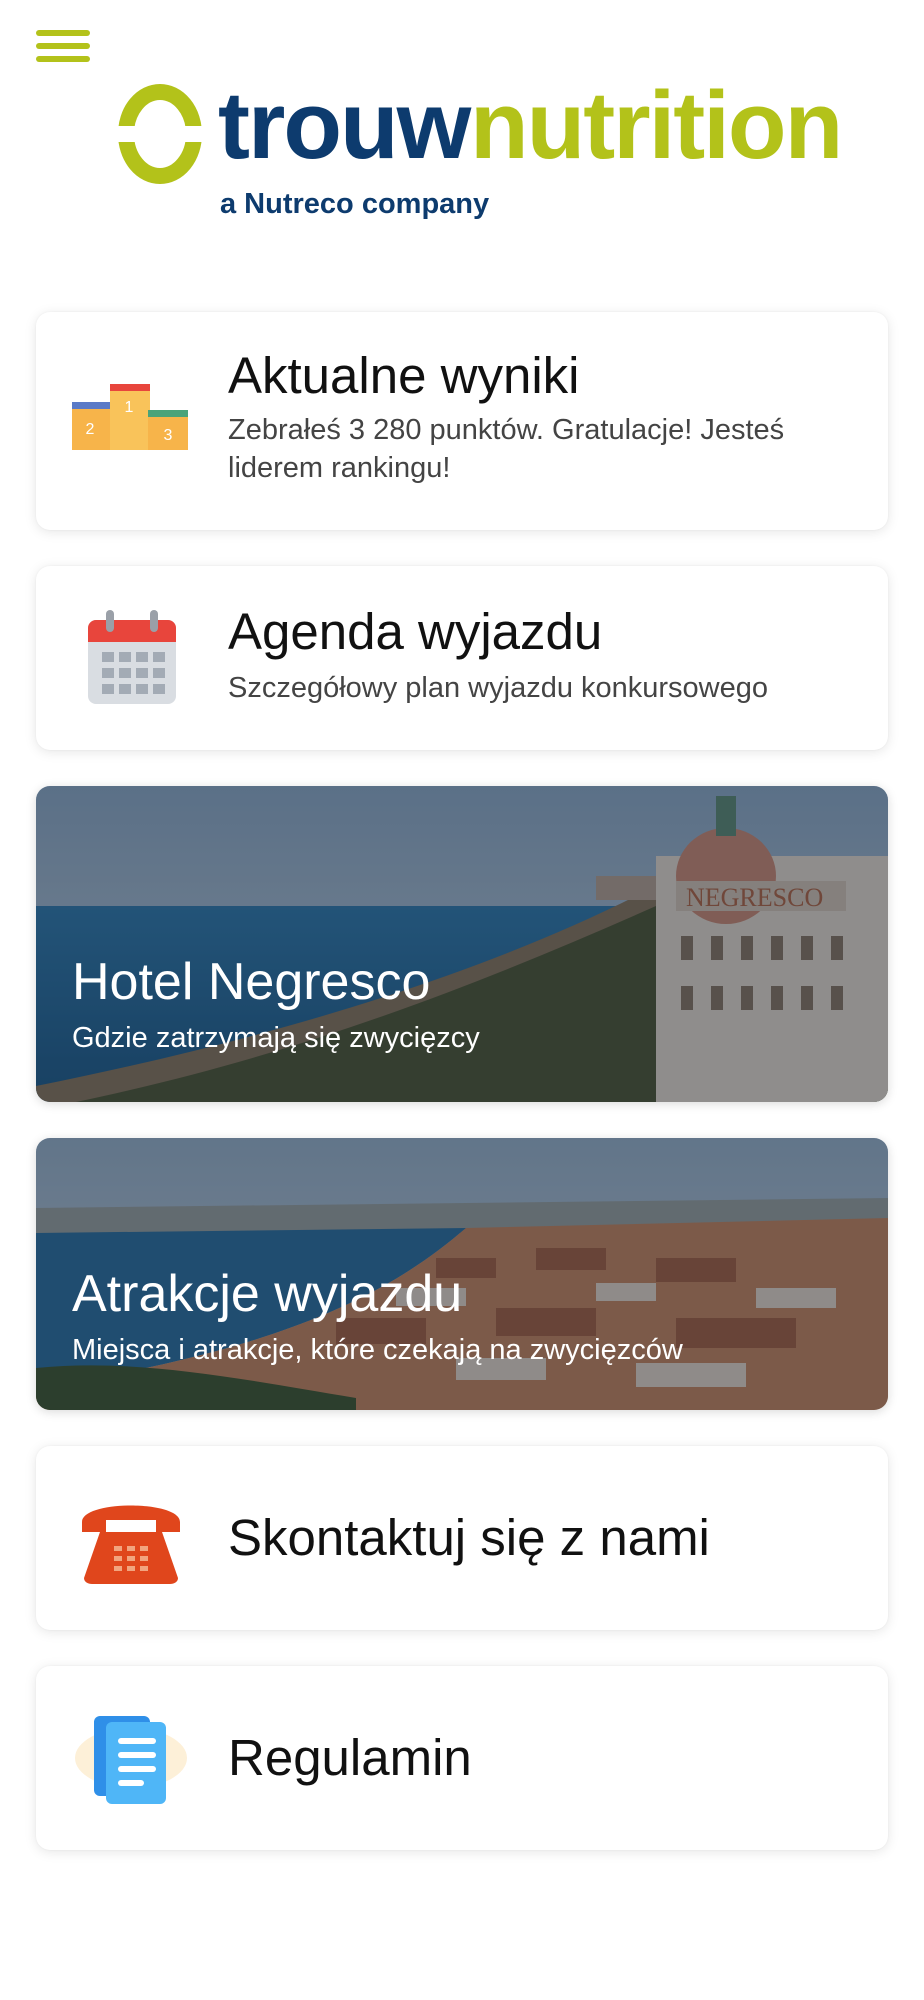  Describe the element at coordinates (130, 417) in the screenshot. I see `podium-icon: 2 1 3` at that location.